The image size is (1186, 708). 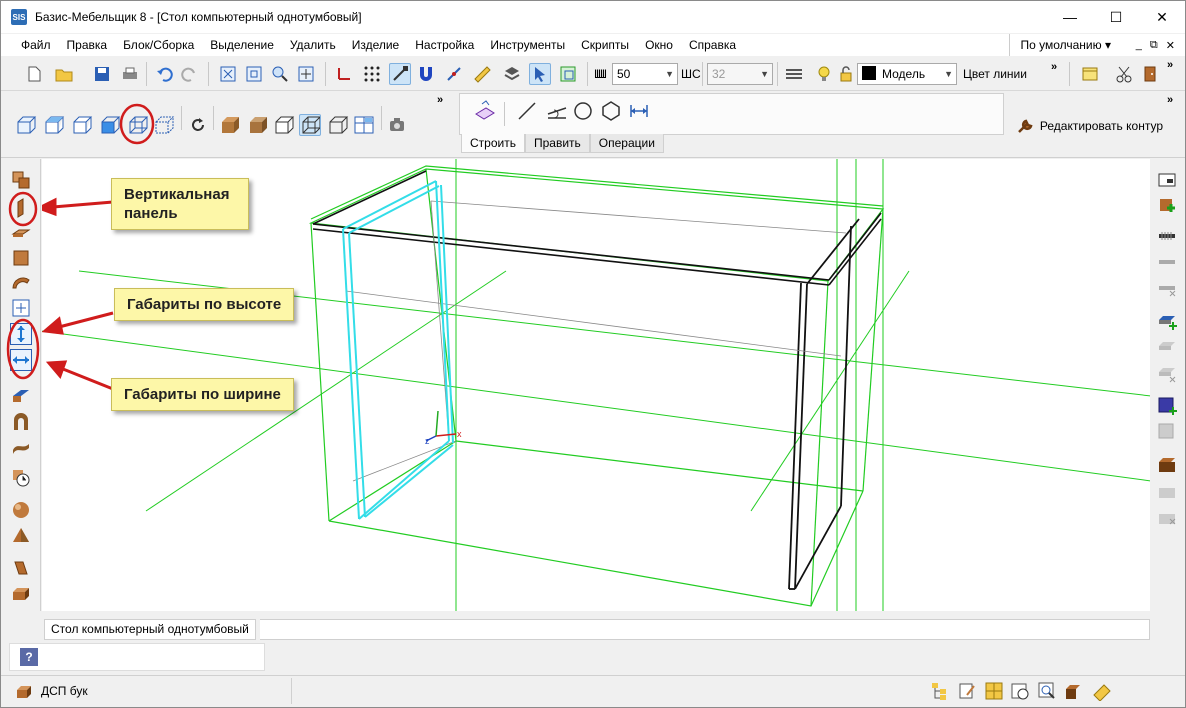 I want to click on line-snap-icon, so click(x=454, y=74).